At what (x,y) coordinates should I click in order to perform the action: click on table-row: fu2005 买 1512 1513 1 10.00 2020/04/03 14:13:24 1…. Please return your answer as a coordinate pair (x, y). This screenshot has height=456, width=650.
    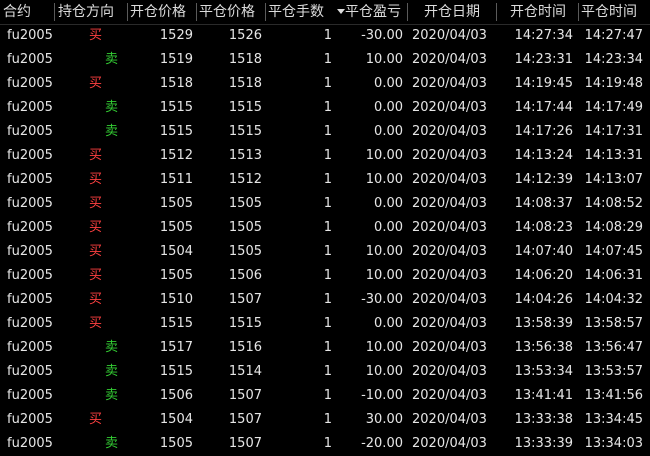
    Looking at the image, I should click on (325, 156).